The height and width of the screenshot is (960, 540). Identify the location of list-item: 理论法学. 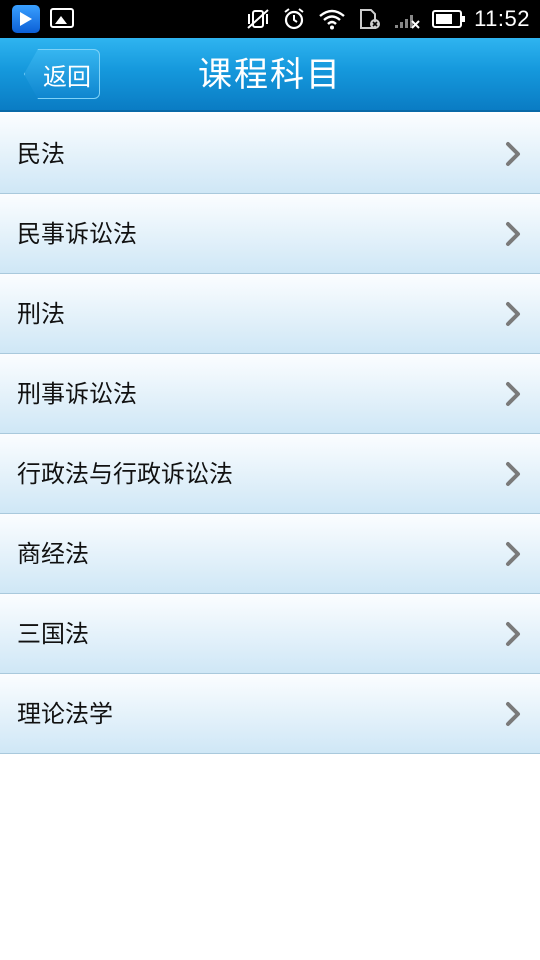
(270, 714).